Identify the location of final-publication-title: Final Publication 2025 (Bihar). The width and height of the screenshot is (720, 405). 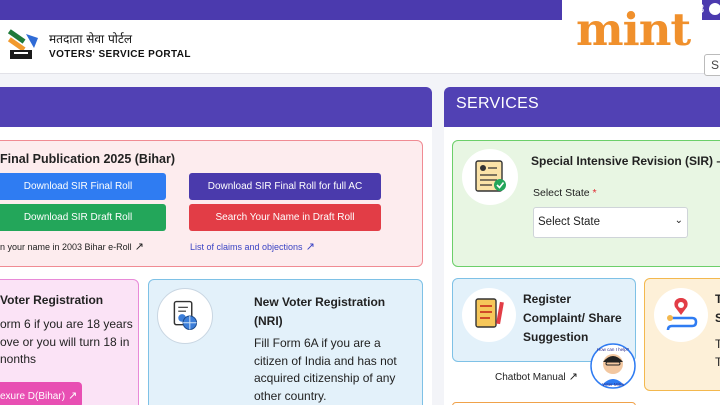
(88, 159).